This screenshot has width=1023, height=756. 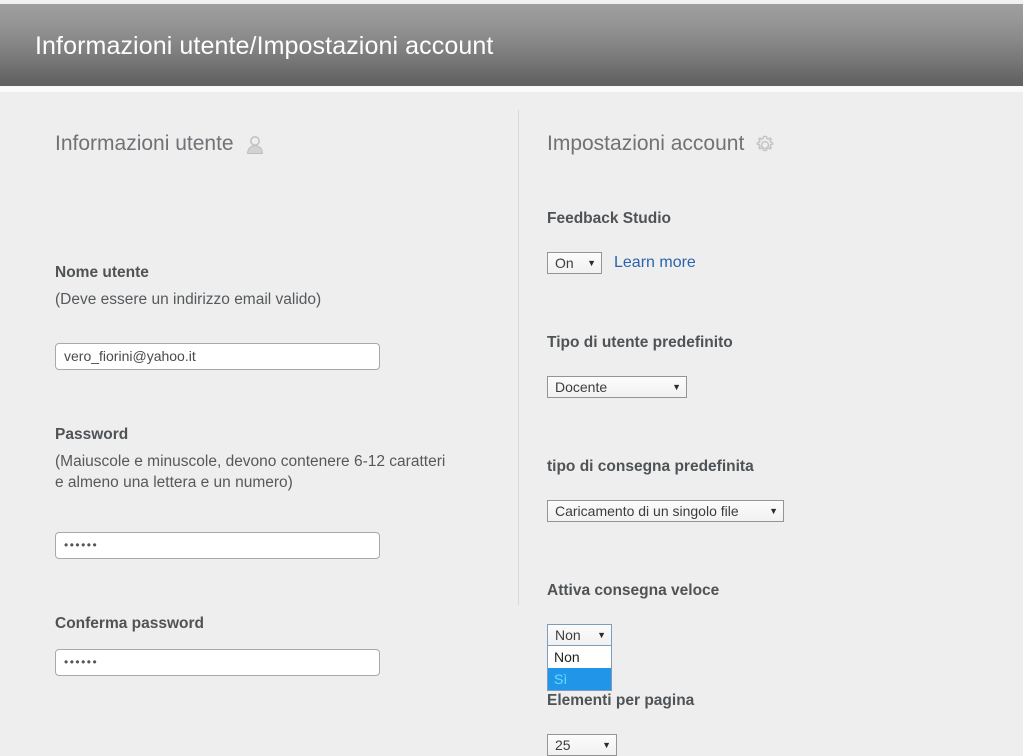 I want to click on default-submission-type-value: Caricamento di un singolo file, so click(x=647, y=511).